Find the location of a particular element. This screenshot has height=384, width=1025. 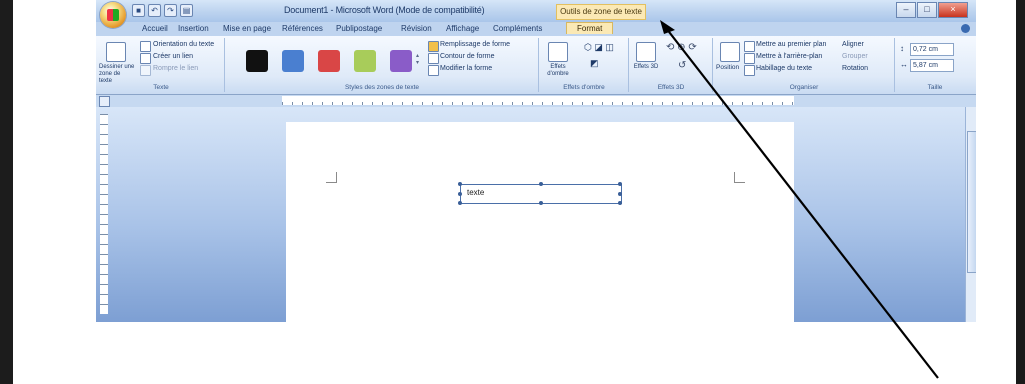

rotate-button: Rotation is located at coordinates (855, 68).